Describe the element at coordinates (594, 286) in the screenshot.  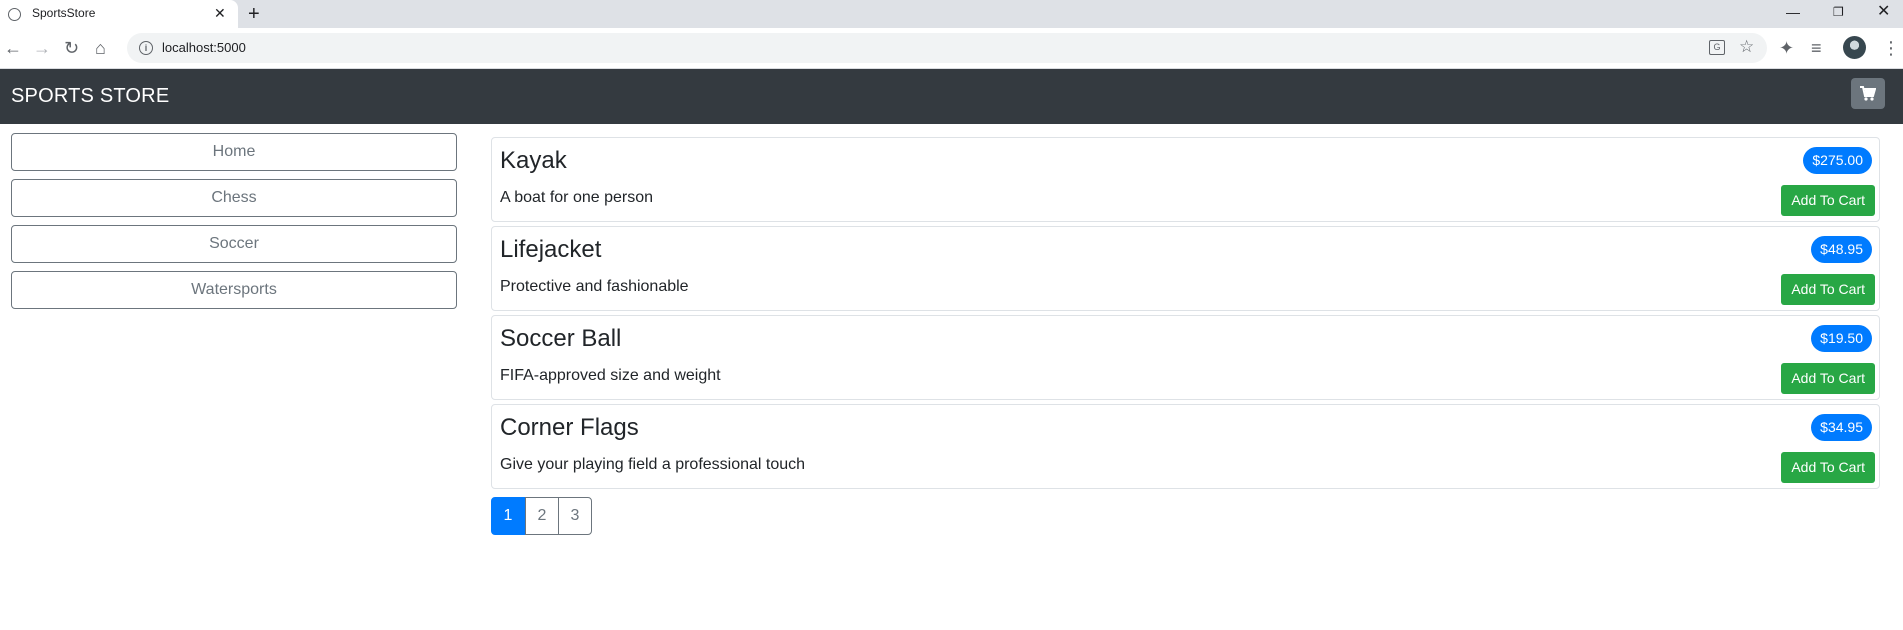
I see `product-description: Protective and fashionable` at that location.